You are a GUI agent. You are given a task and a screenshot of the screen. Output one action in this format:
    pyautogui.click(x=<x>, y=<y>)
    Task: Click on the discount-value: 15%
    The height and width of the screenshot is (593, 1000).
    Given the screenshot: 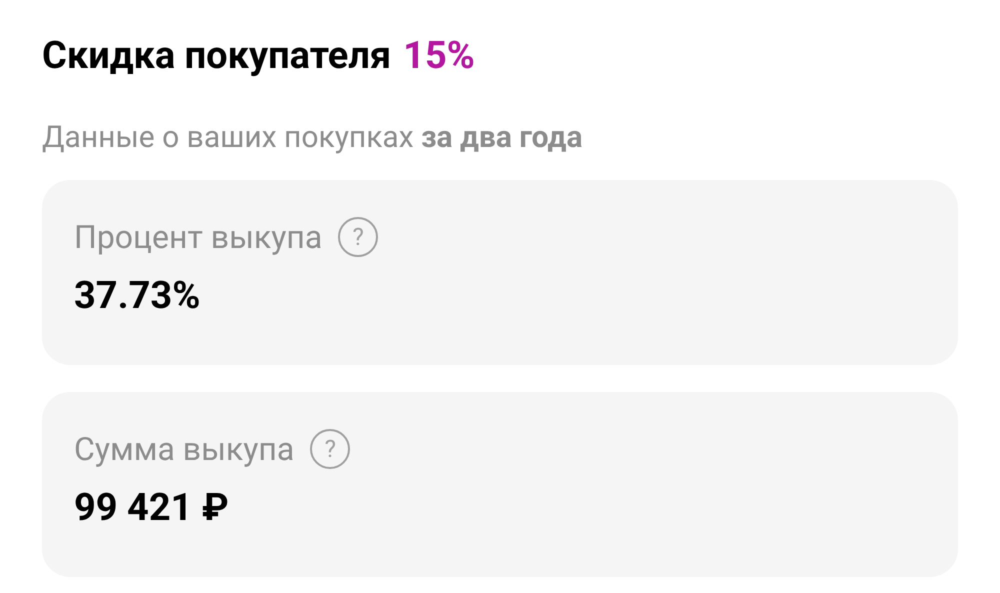 What is the action you would take?
    pyautogui.click(x=439, y=56)
    